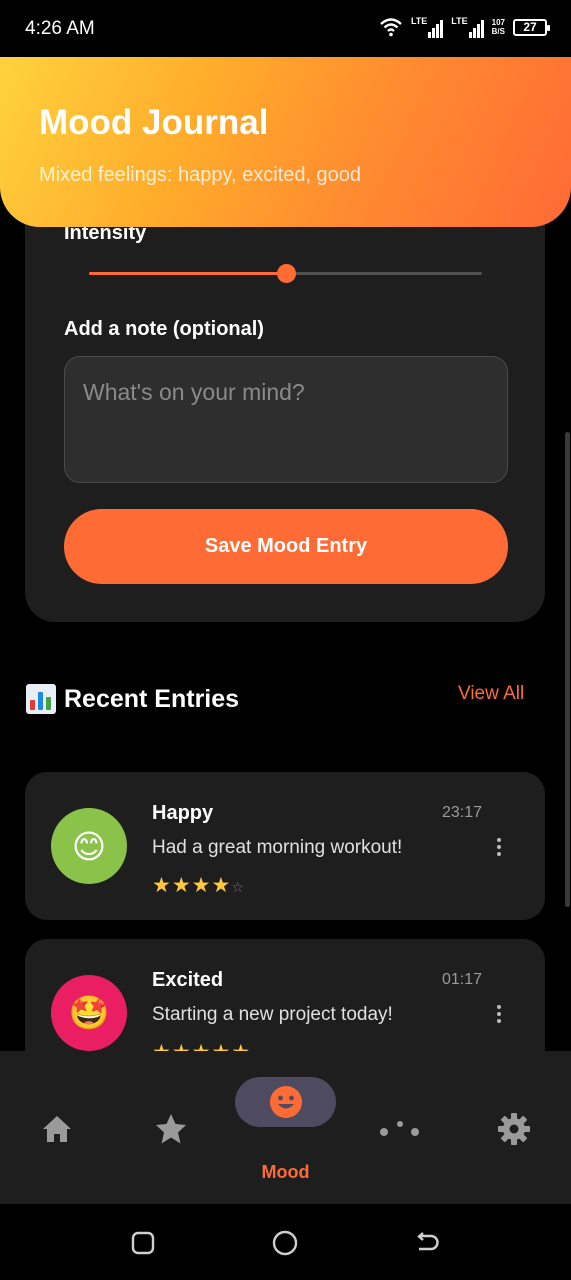 The image size is (571, 1280). I want to click on recent-entries-title: Recent Entries, so click(152, 698).